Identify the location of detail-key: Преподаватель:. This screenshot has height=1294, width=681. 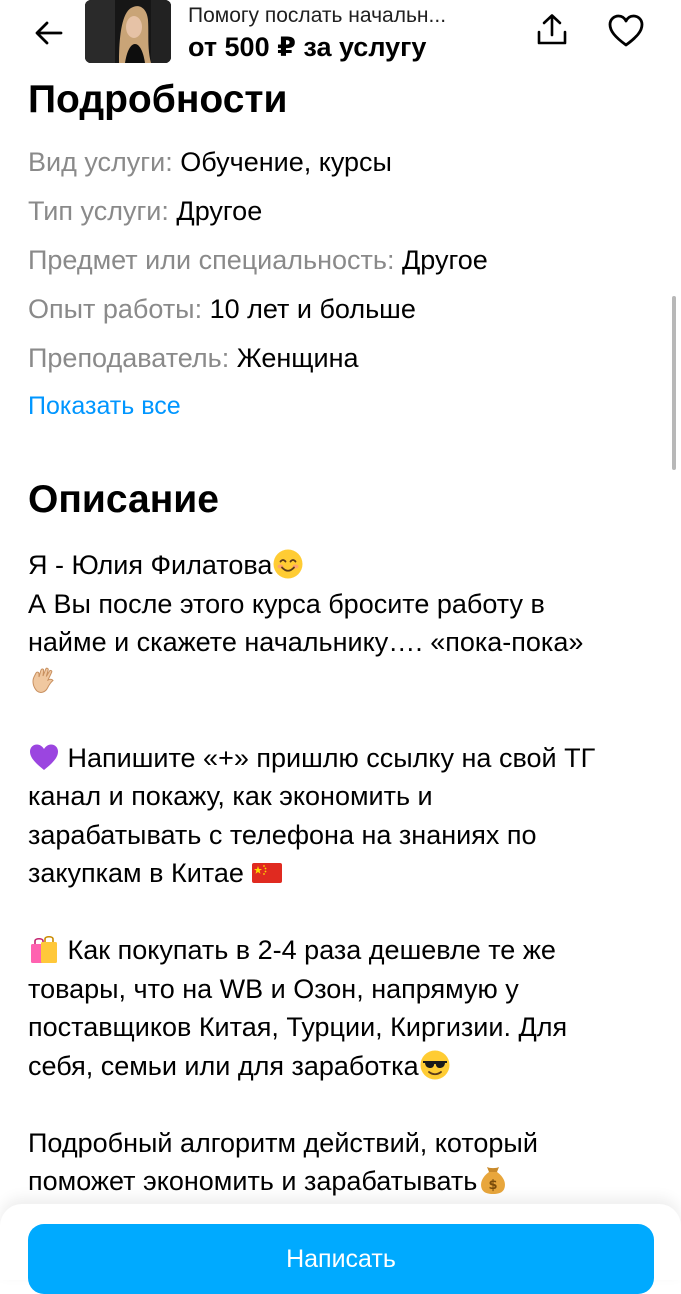
(129, 358).